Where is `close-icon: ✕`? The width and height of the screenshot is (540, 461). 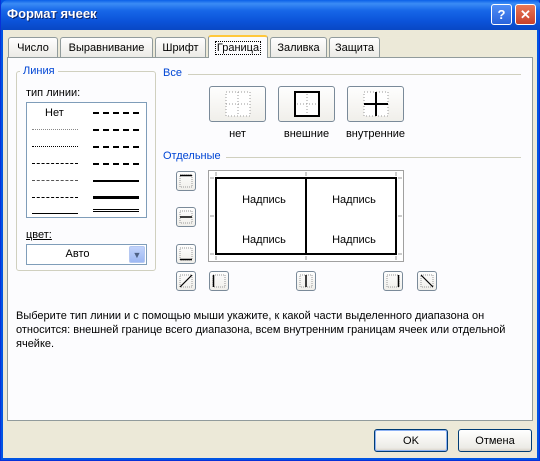
close-icon: ✕ is located at coordinates (525, 14).